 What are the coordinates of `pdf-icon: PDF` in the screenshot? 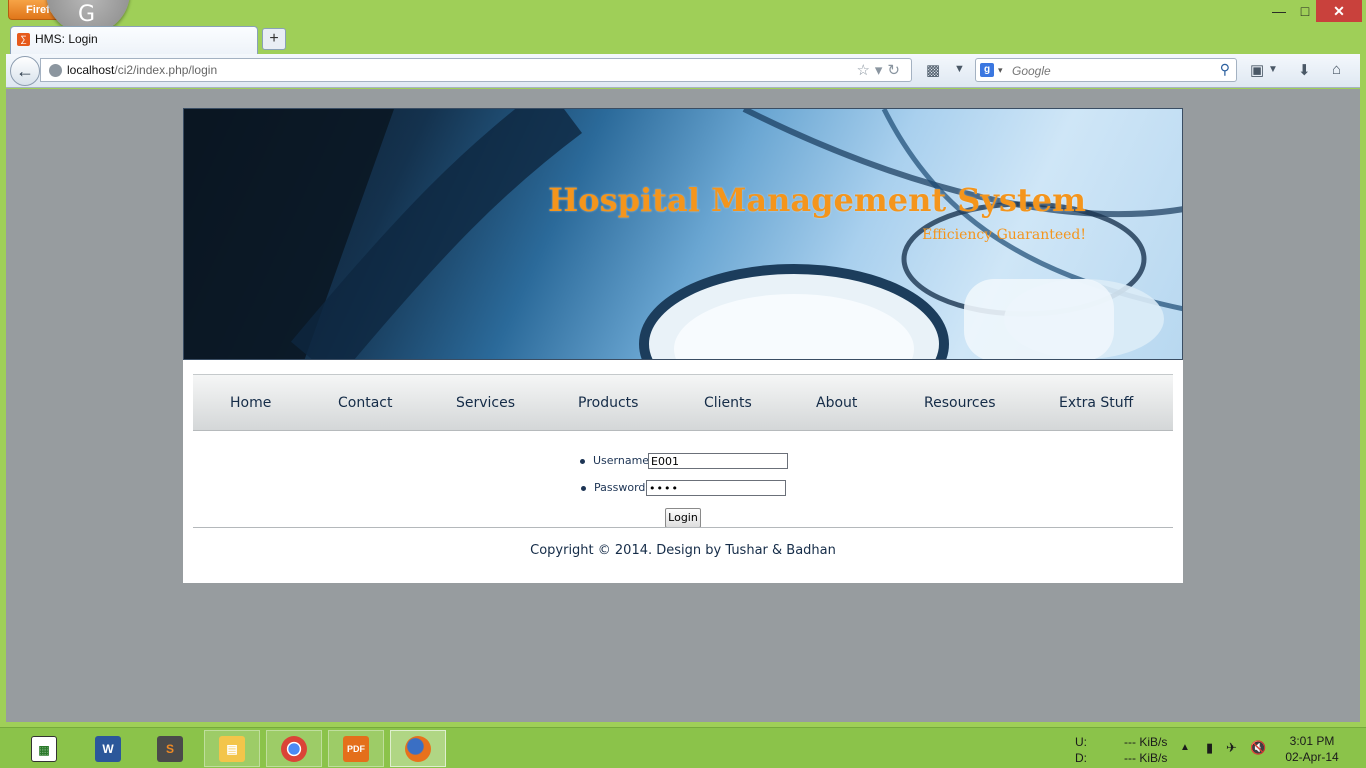 It's located at (356, 748).